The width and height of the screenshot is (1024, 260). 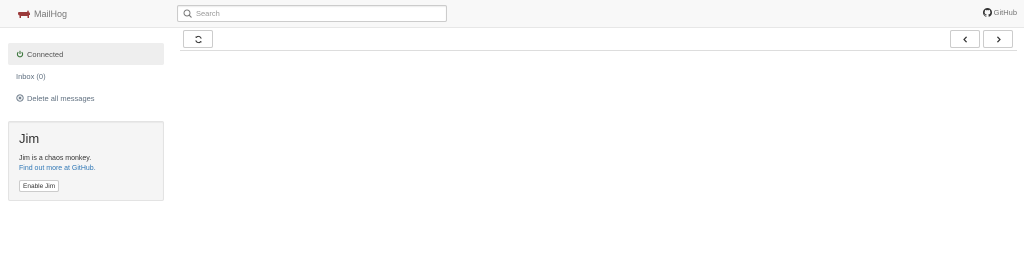 I want to click on search-box, so click(x=312, y=13).